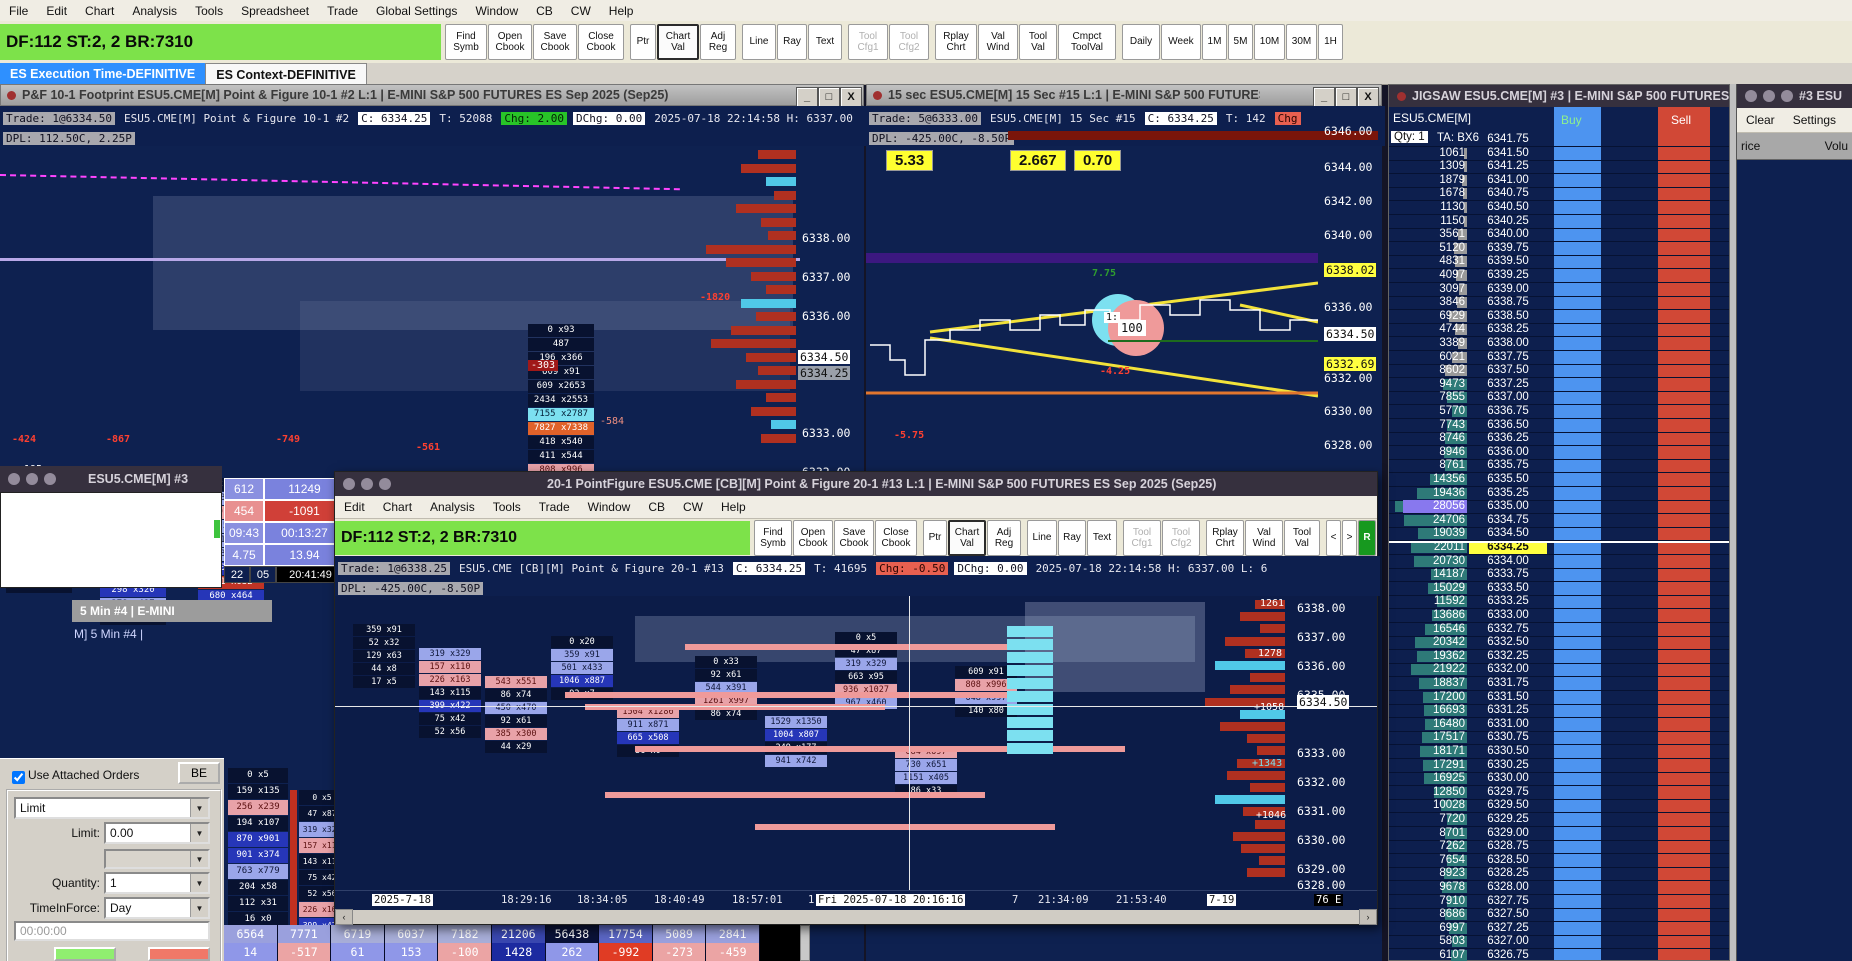  Describe the element at coordinates (1508, 778) in the screenshot. I see `dom-price: 6330.00` at that location.